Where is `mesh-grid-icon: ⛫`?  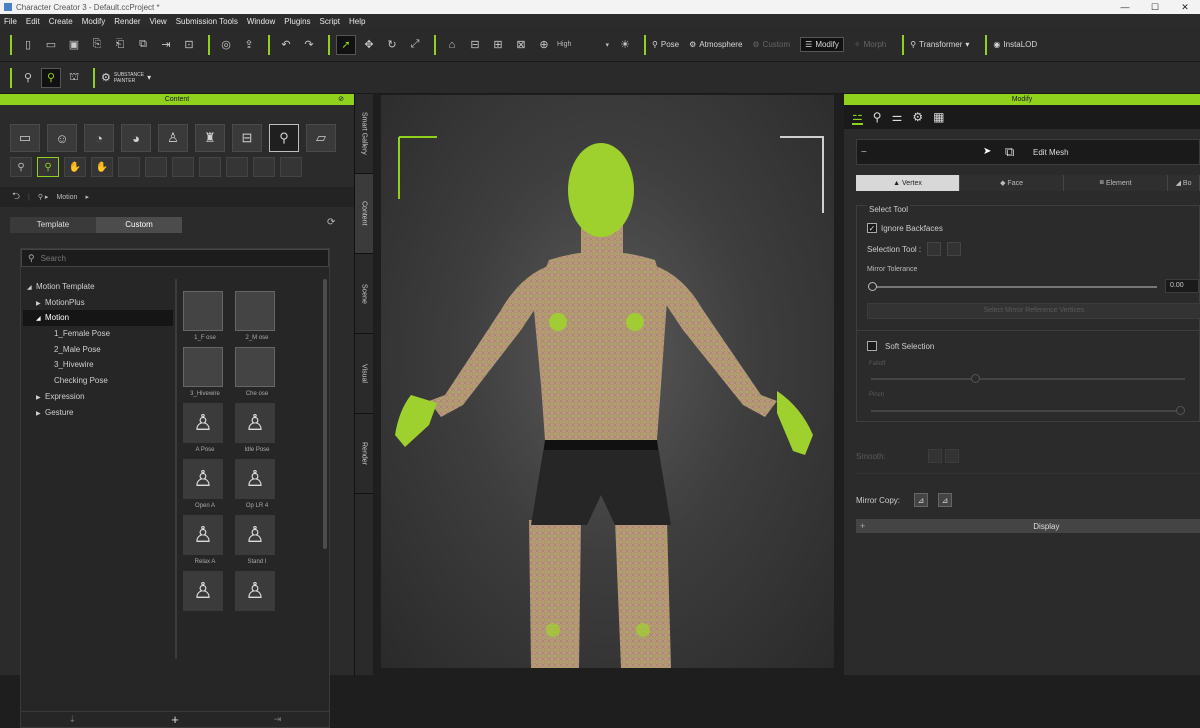 mesh-grid-icon: ⛫ is located at coordinates (74, 78).